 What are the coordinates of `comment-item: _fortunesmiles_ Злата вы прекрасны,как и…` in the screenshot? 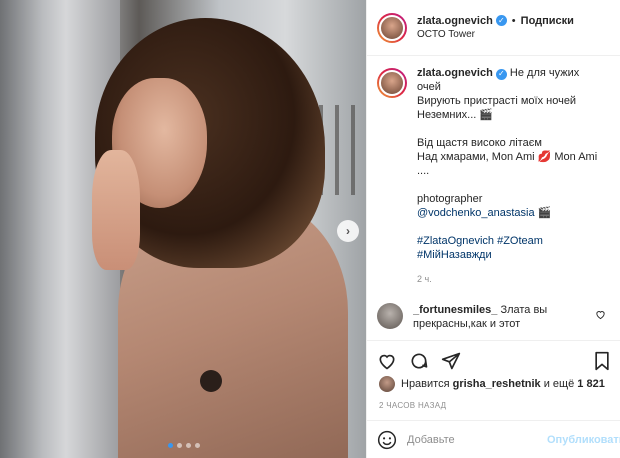 It's located at (493, 318).